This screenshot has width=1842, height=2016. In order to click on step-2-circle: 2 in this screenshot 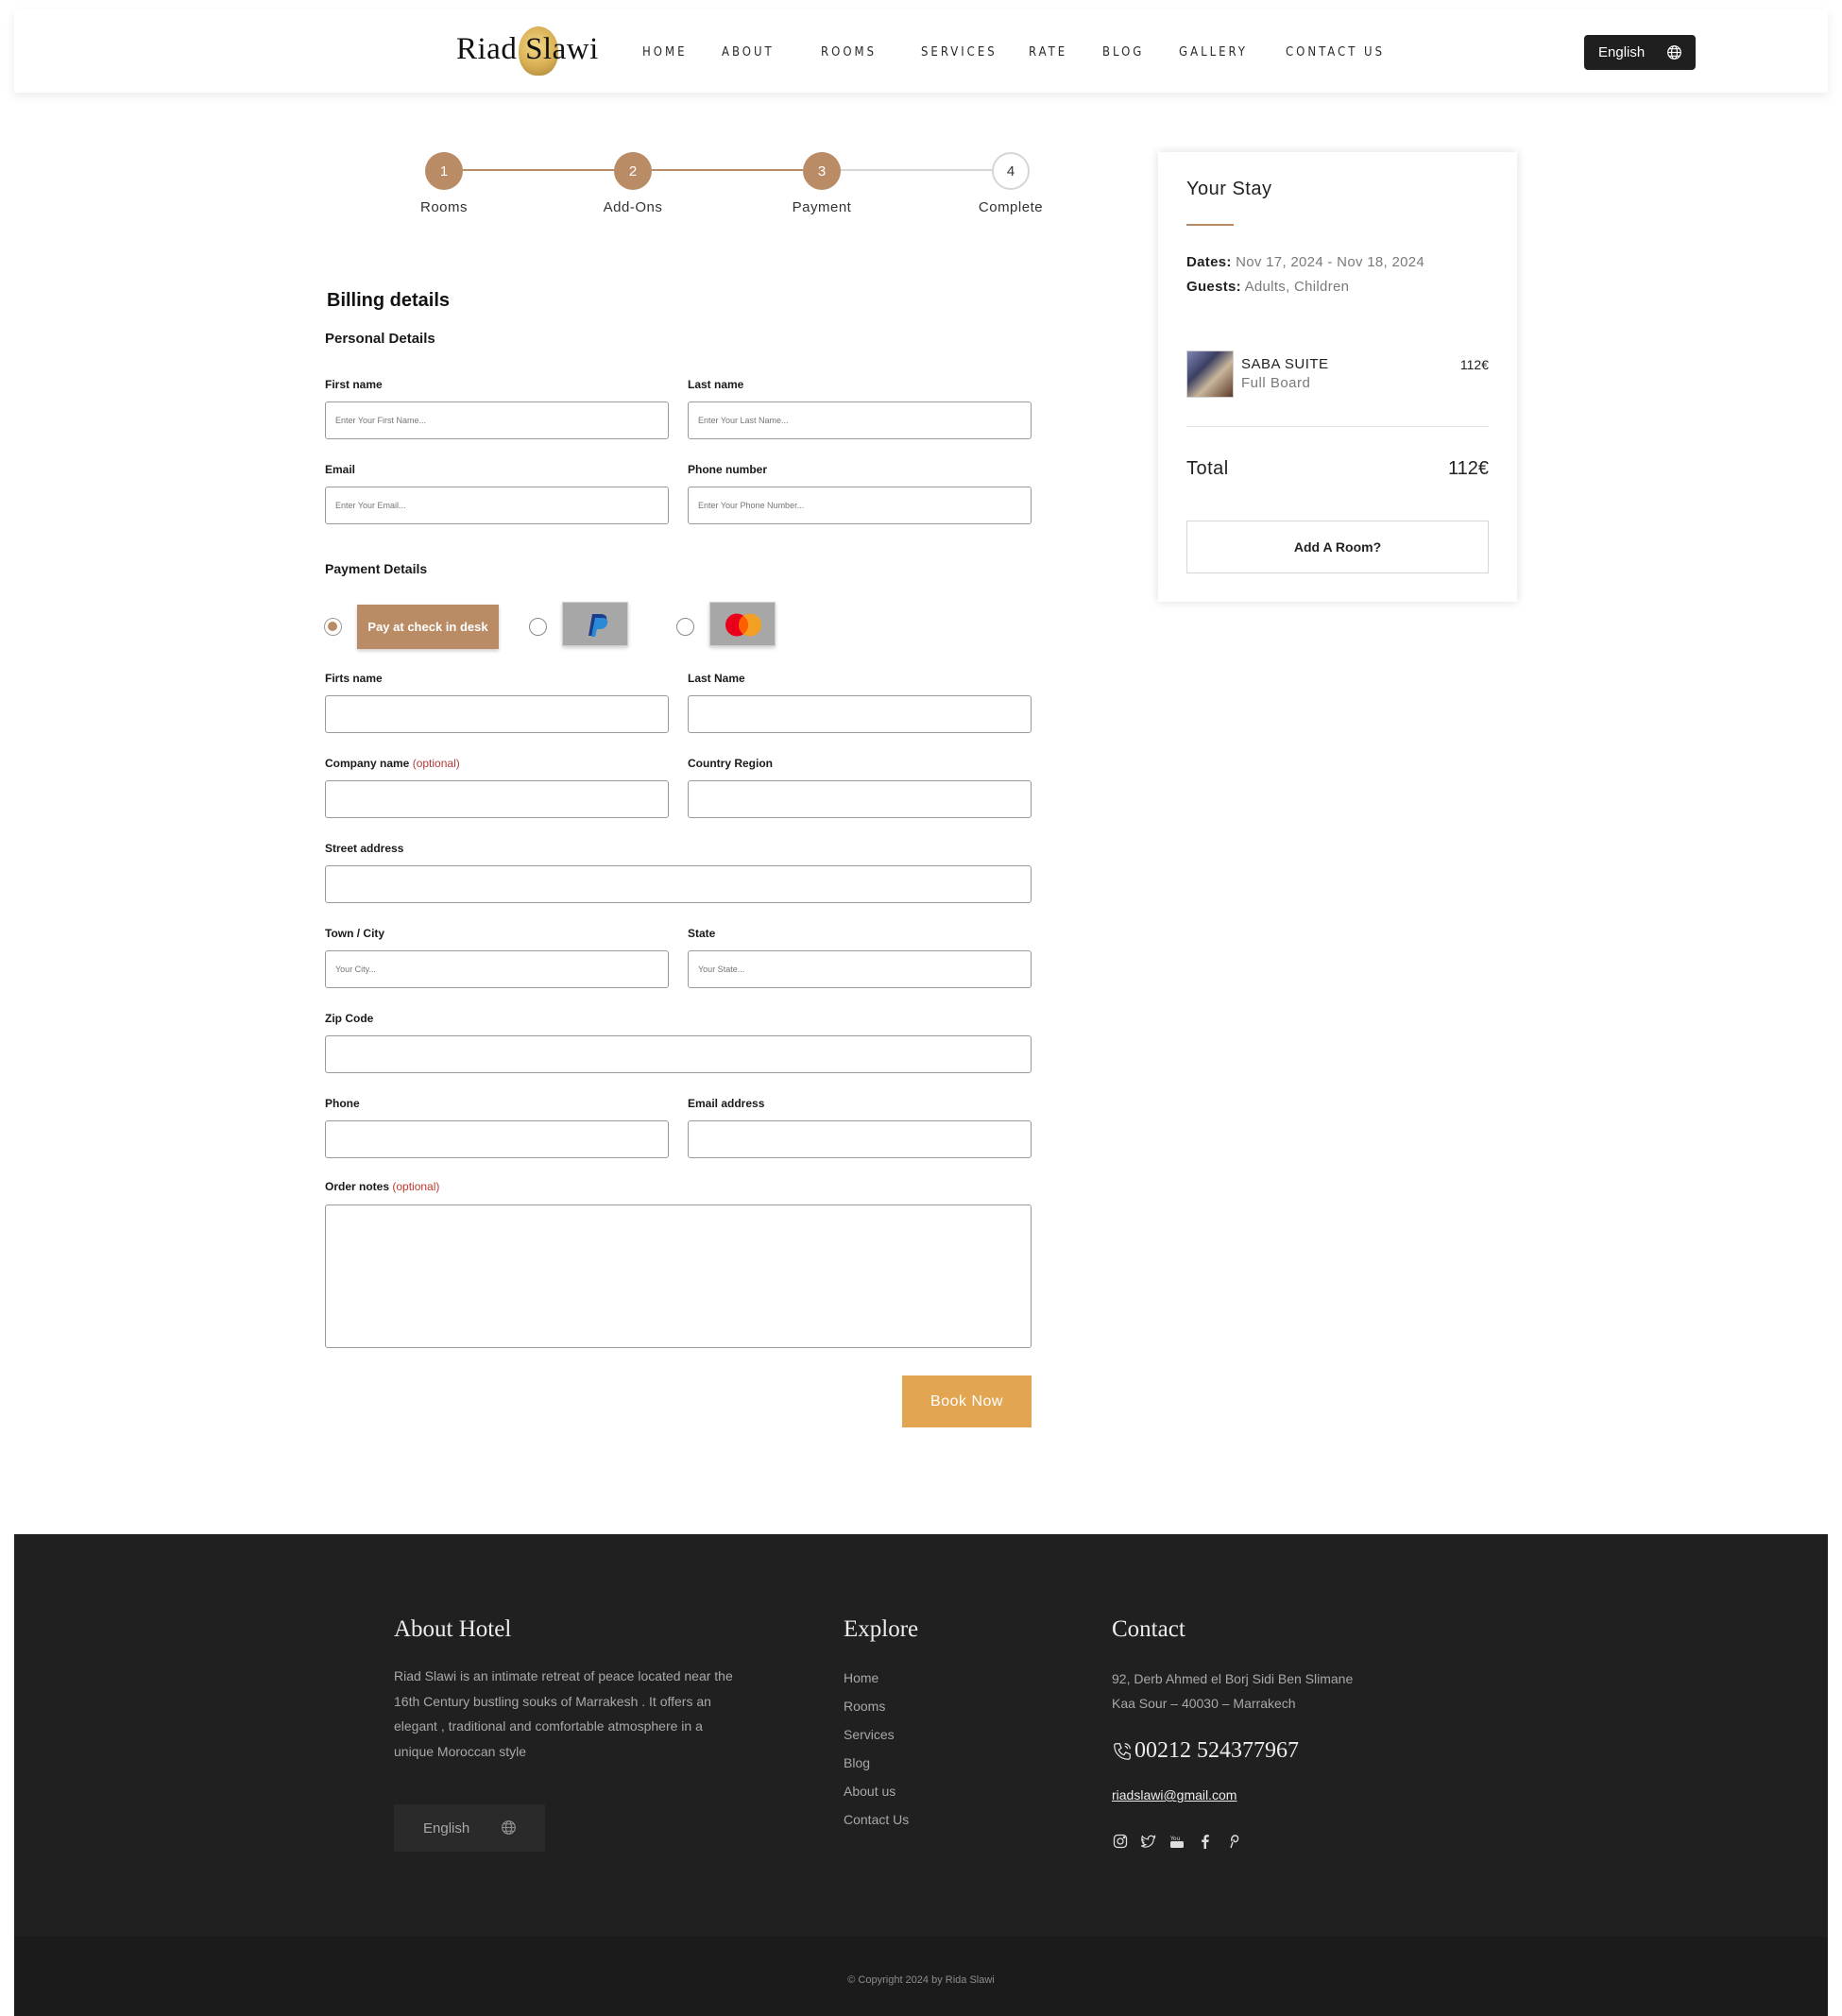, I will do `click(633, 171)`.